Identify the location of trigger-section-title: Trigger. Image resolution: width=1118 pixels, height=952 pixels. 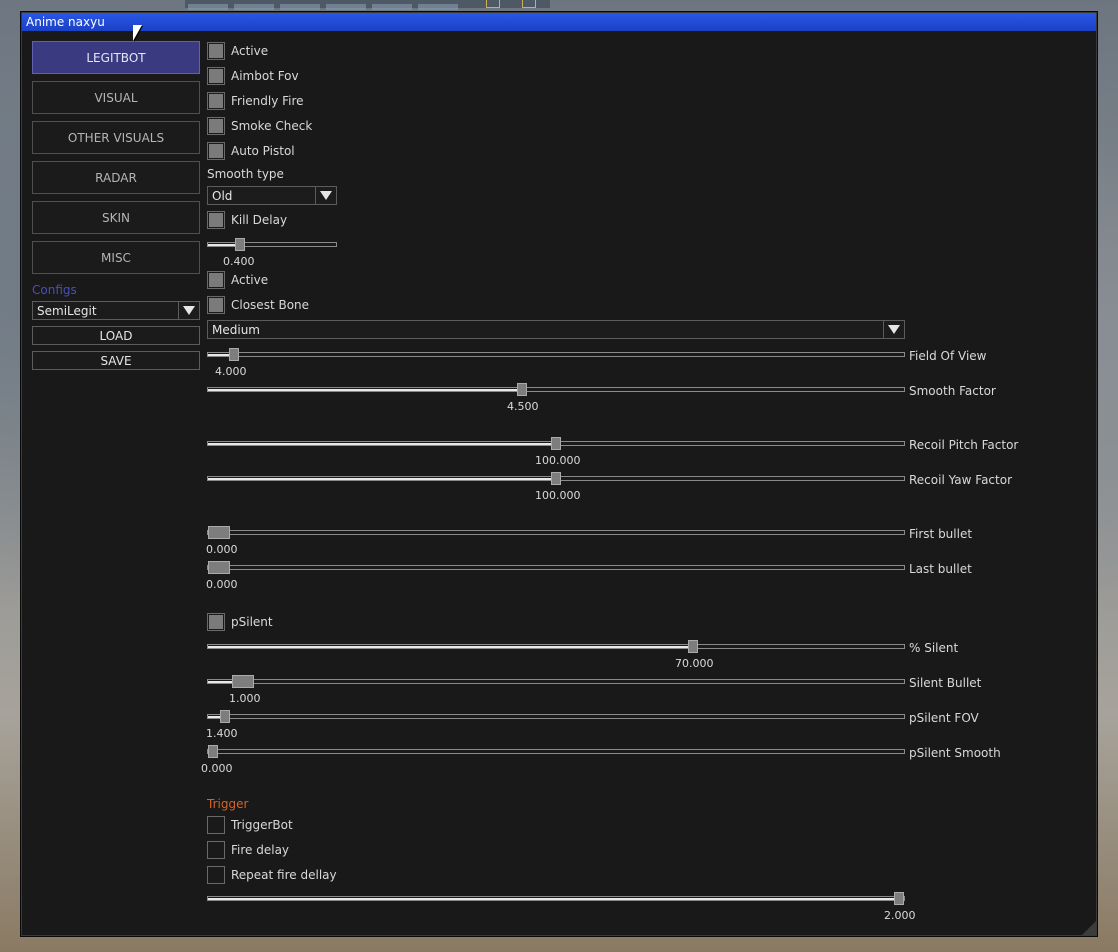
(228, 804).